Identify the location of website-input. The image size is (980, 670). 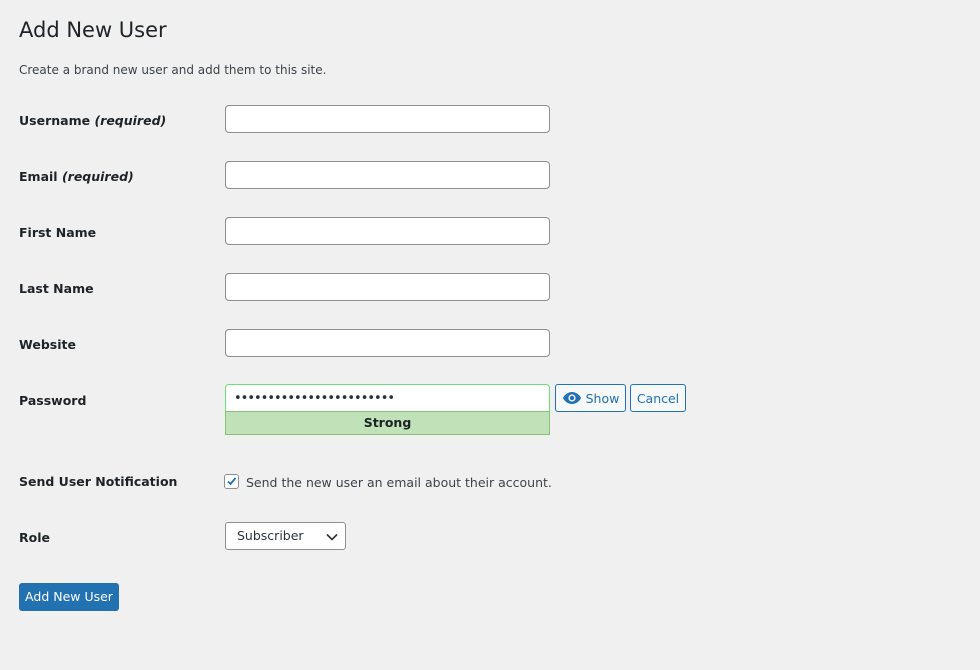
(387, 343).